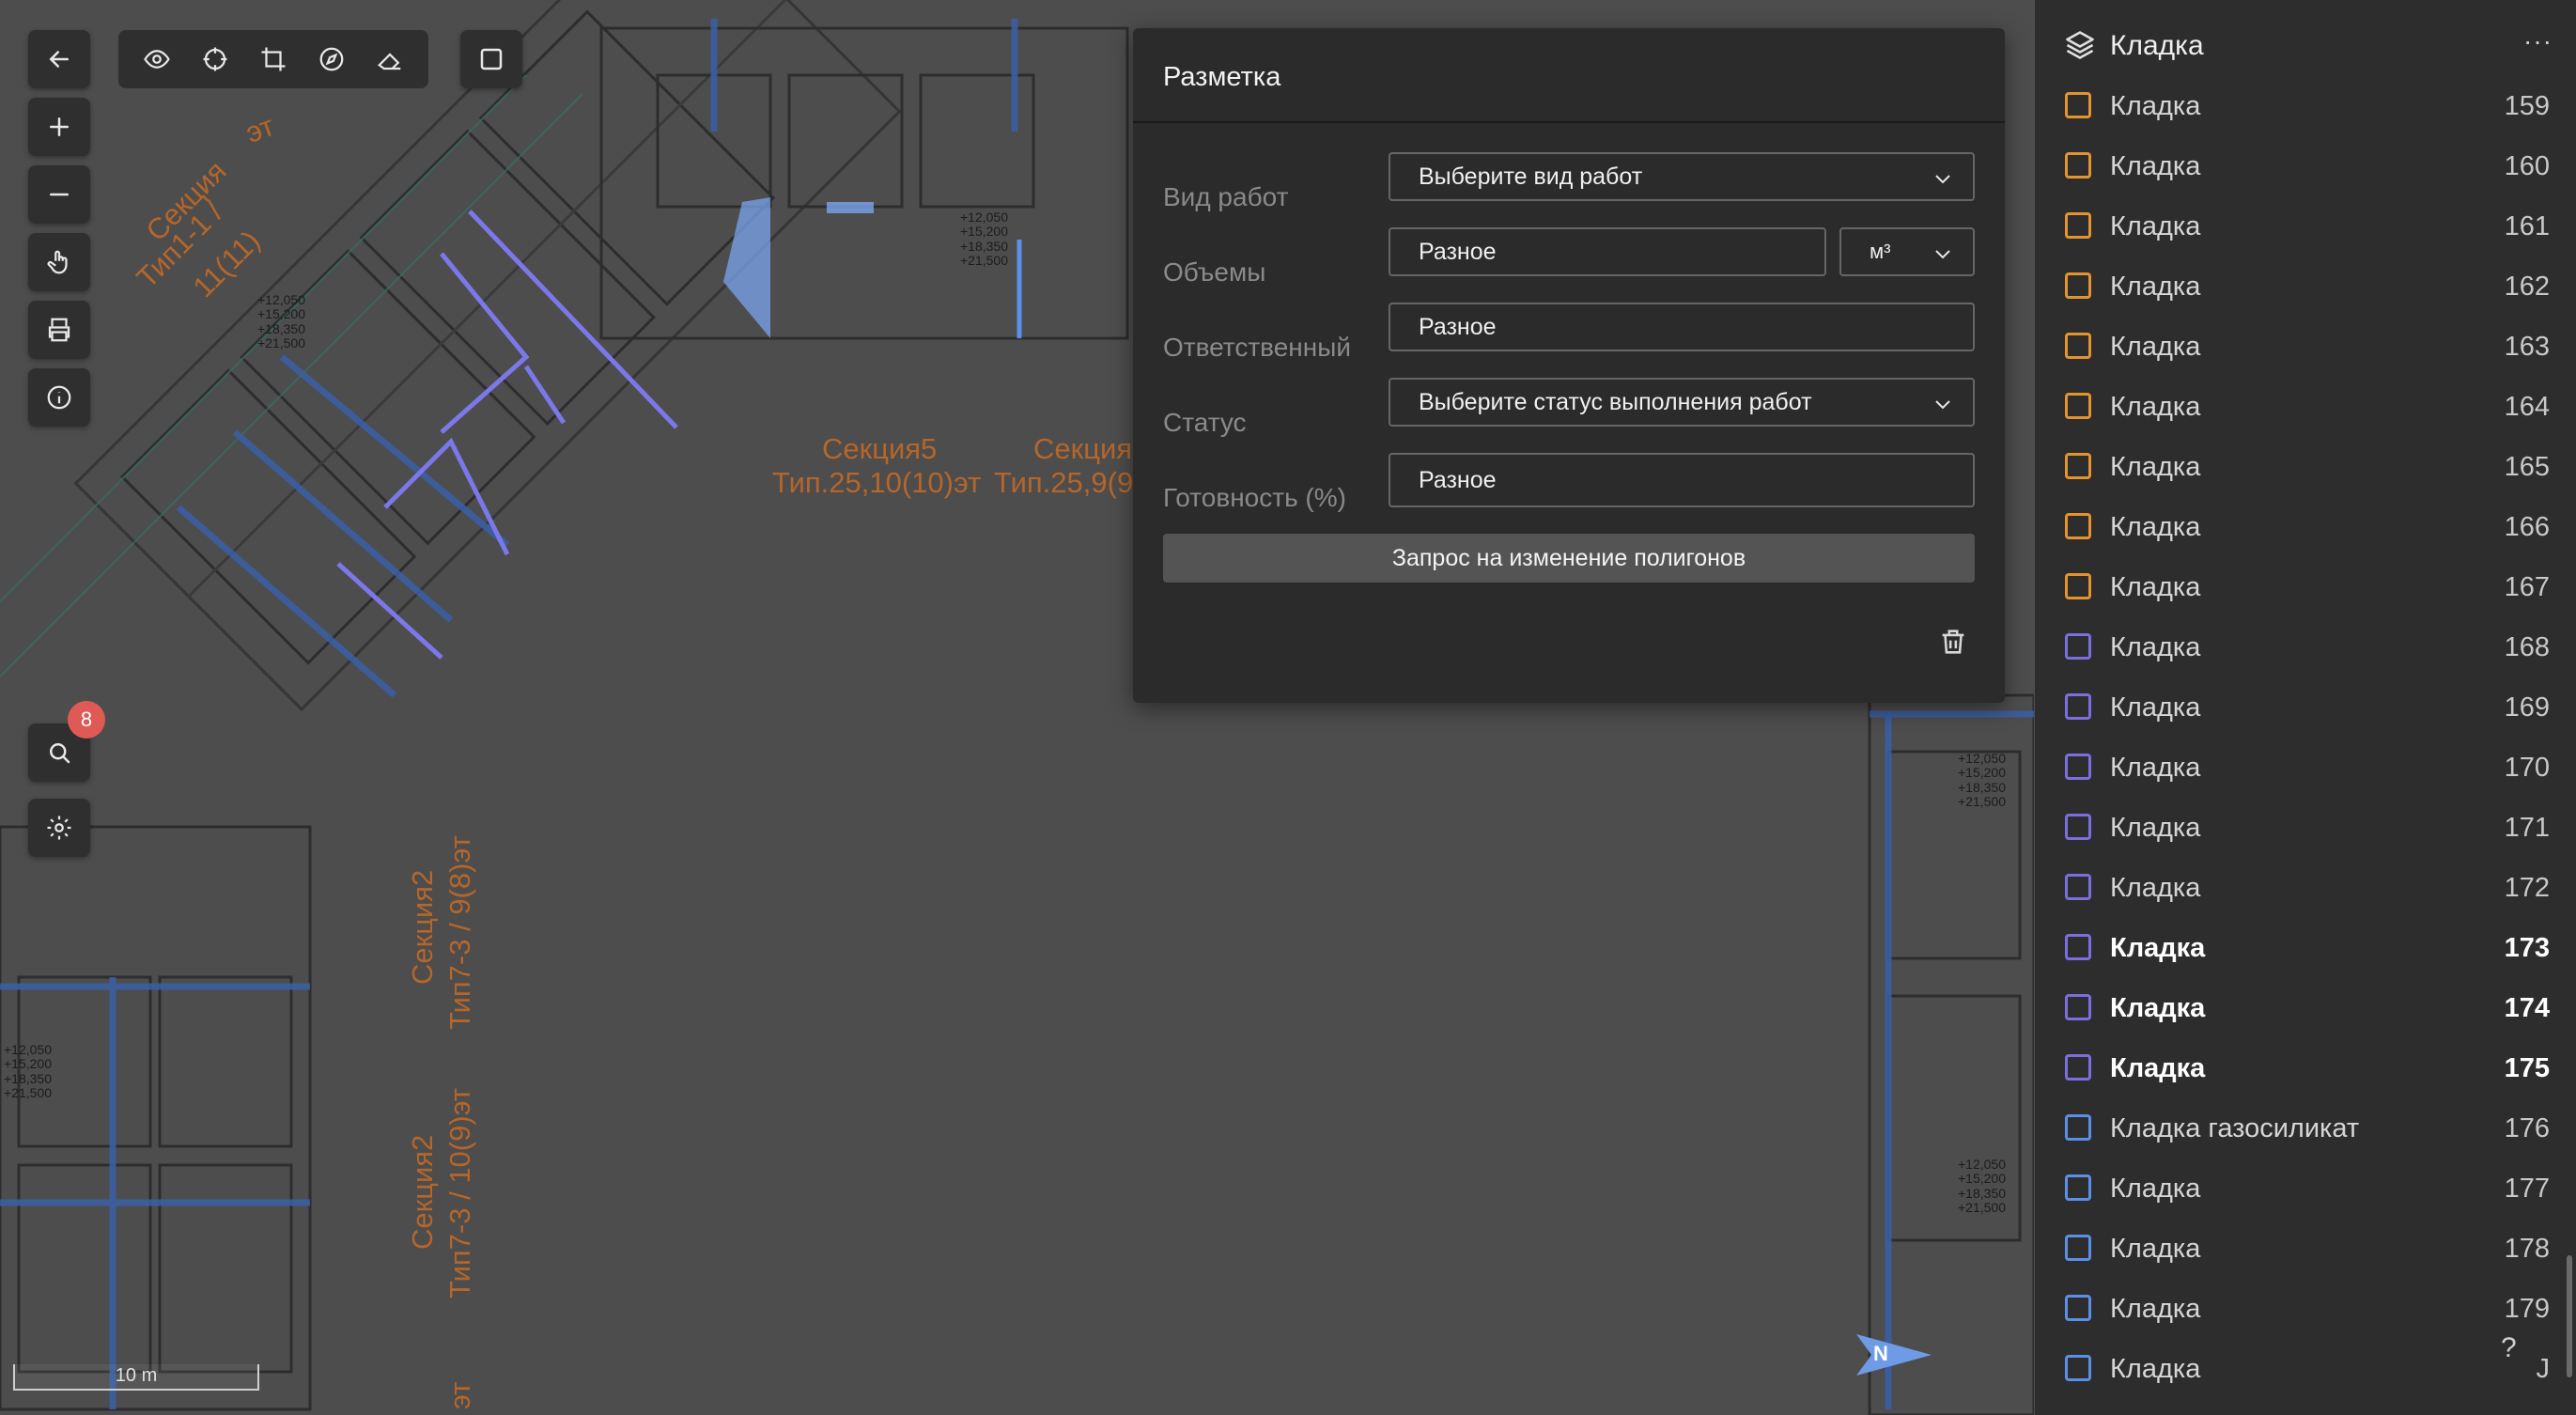 The height and width of the screenshot is (1415, 2576). I want to click on layer-number: 161, so click(2527, 226).